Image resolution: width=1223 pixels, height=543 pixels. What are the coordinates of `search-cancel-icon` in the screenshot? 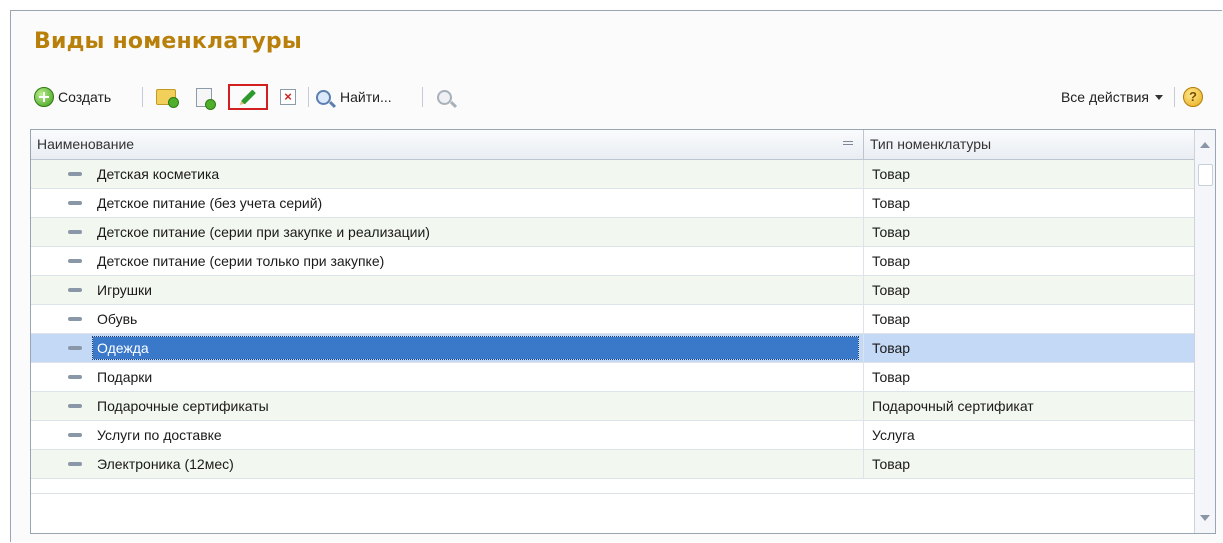 It's located at (444, 97).